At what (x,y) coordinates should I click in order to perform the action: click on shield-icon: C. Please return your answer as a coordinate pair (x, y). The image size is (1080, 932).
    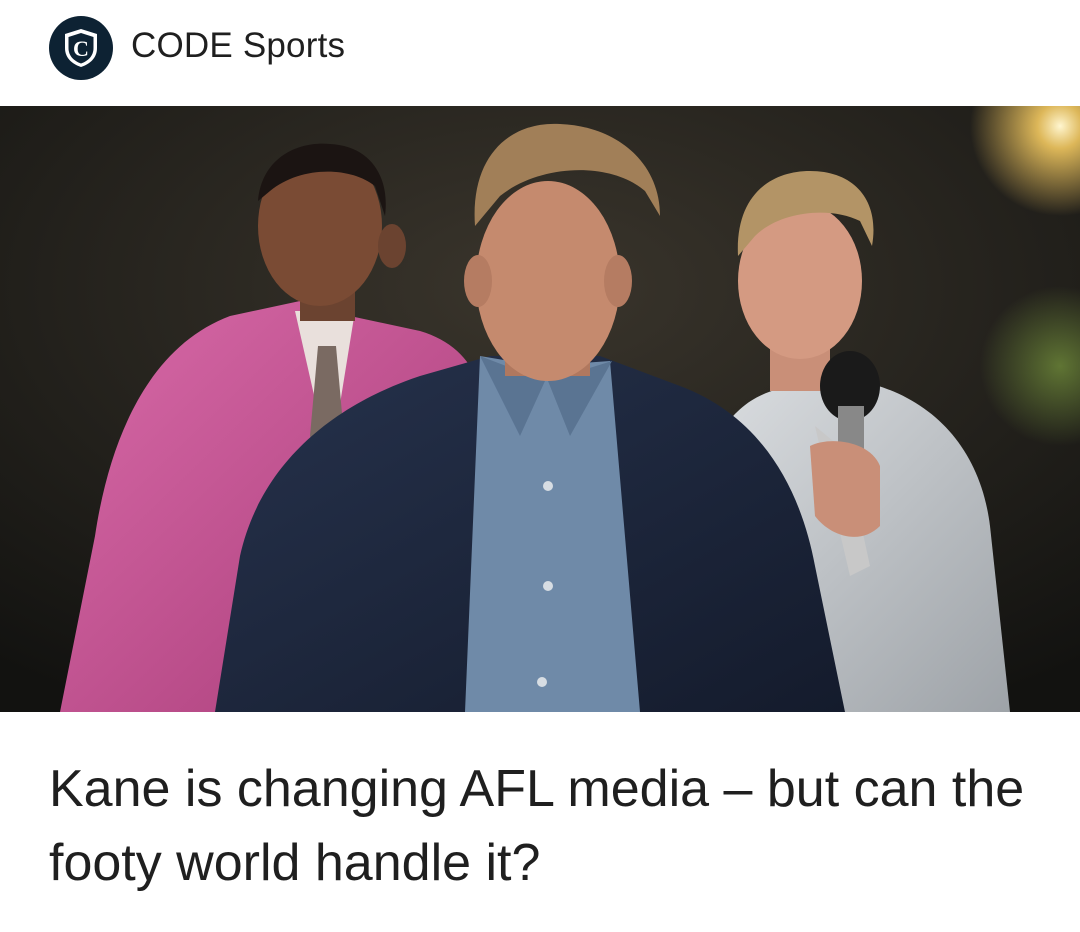
    Looking at the image, I should click on (81, 47).